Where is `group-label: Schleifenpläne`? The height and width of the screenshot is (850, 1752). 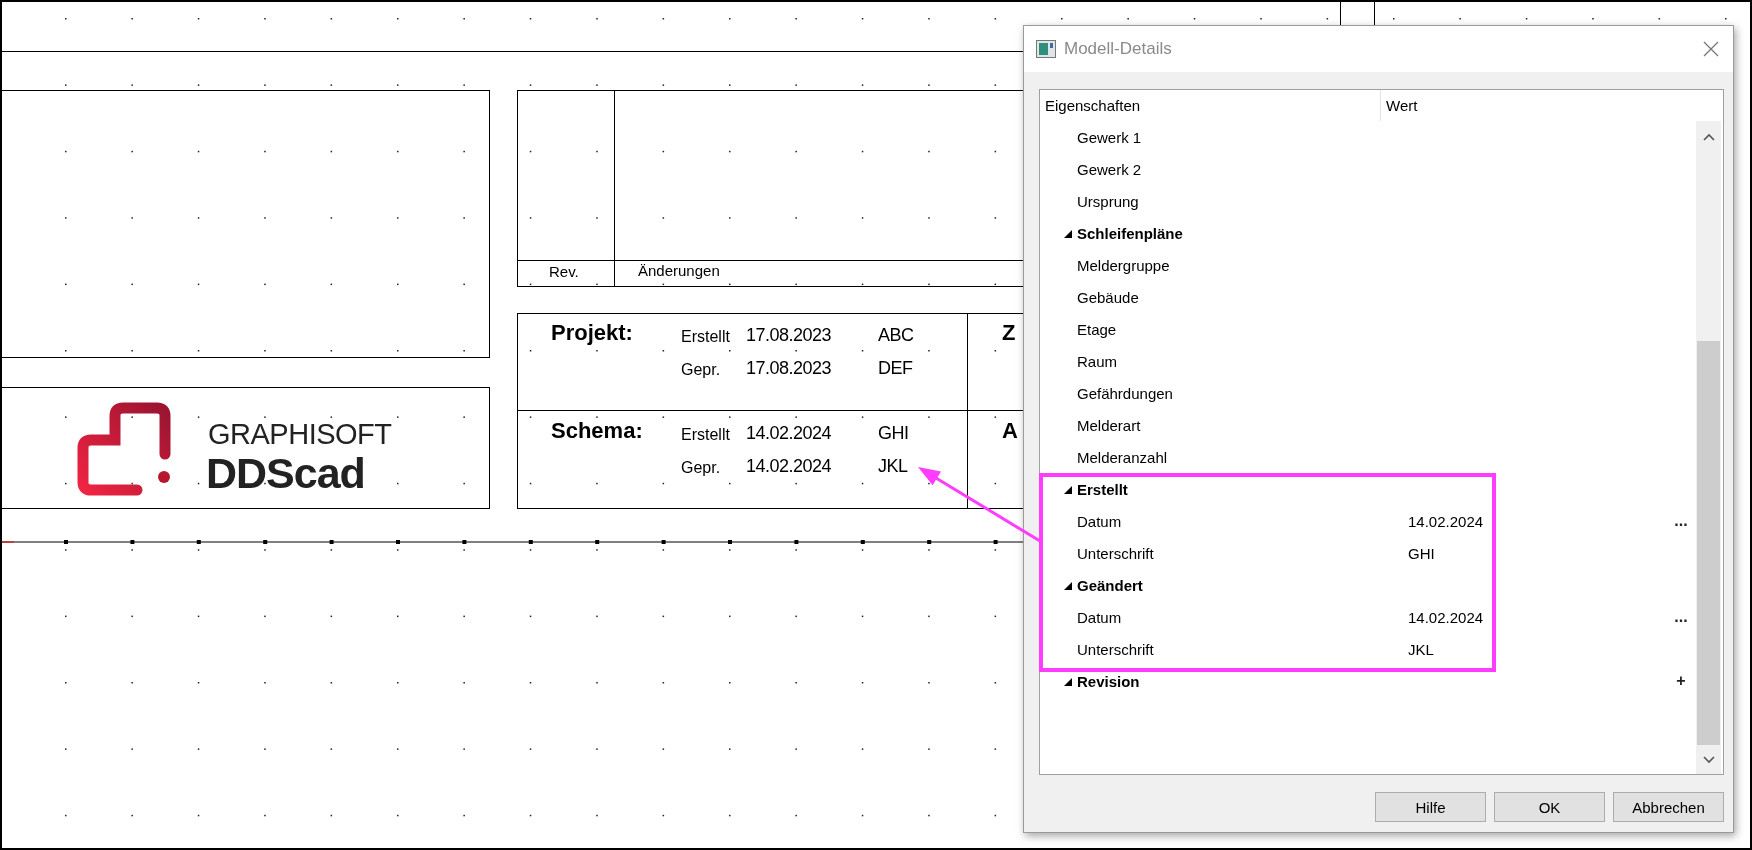
group-label: Schleifenpläne is located at coordinates (1242, 233).